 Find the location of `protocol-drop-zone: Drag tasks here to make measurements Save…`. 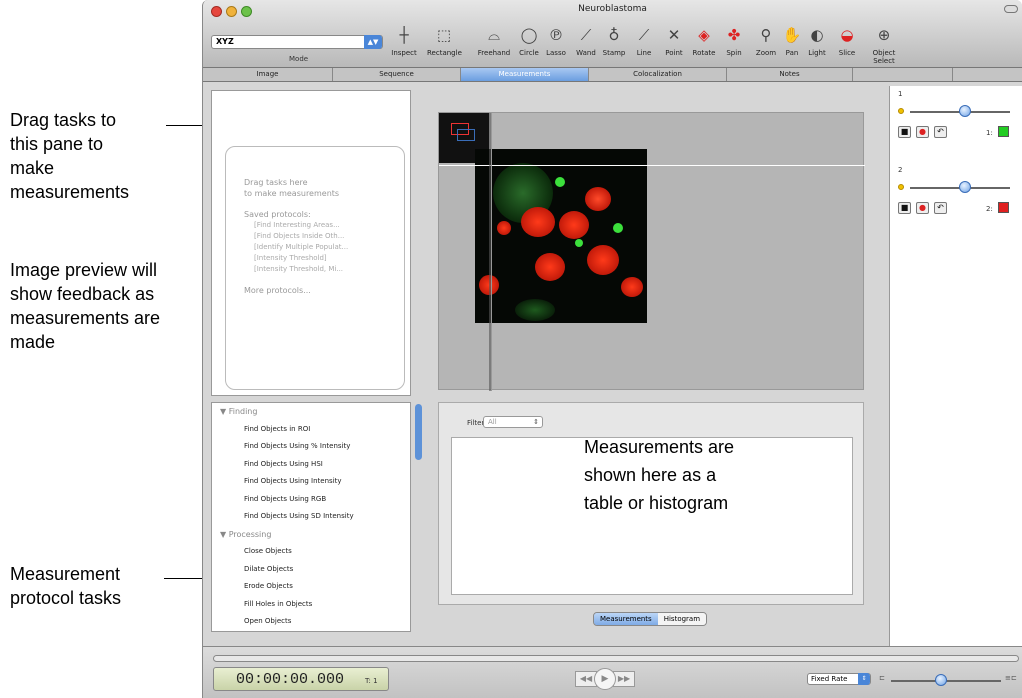

protocol-drop-zone: Drag tasks here to make measurements Save… is located at coordinates (315, 268).